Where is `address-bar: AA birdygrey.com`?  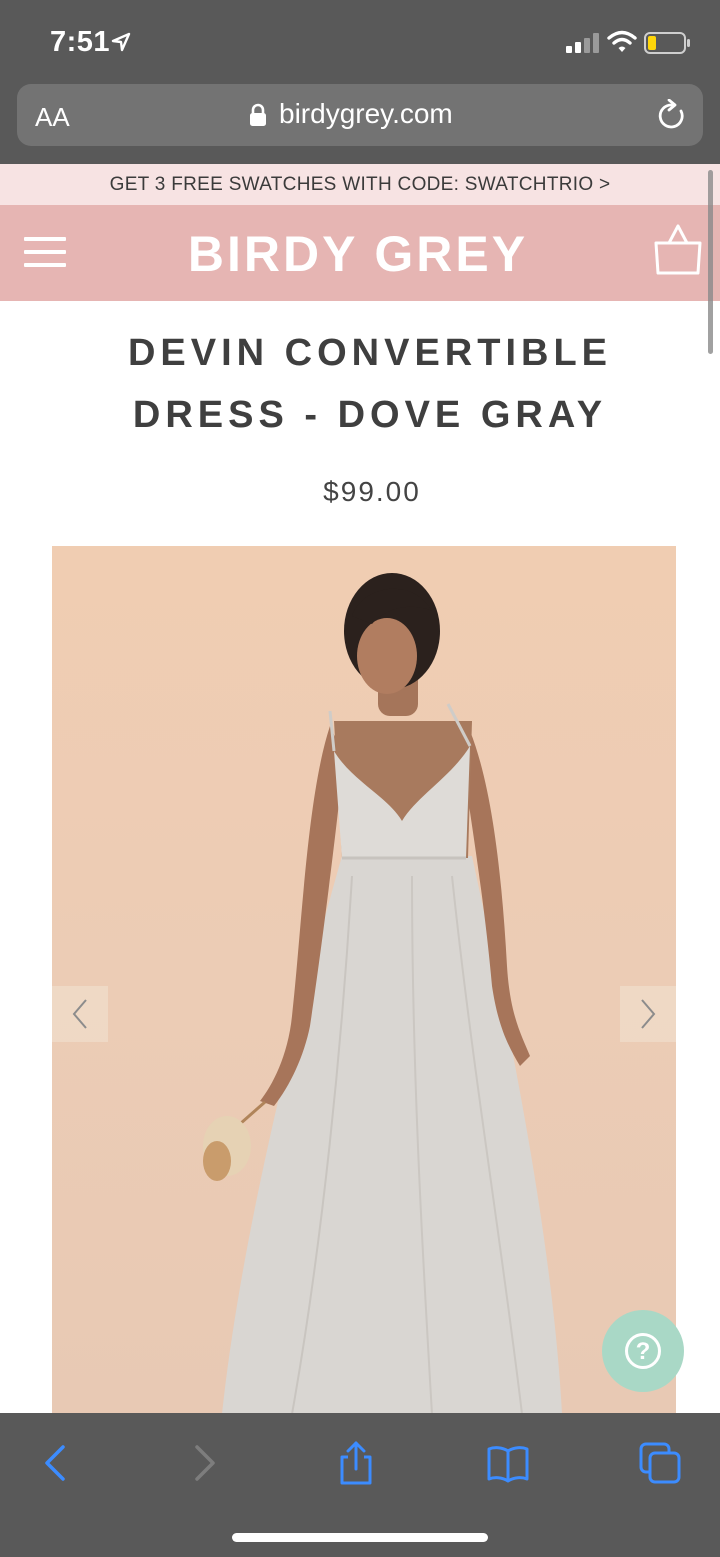
address-bar: AA birdygrey.com is located at coordinates (360, 115).